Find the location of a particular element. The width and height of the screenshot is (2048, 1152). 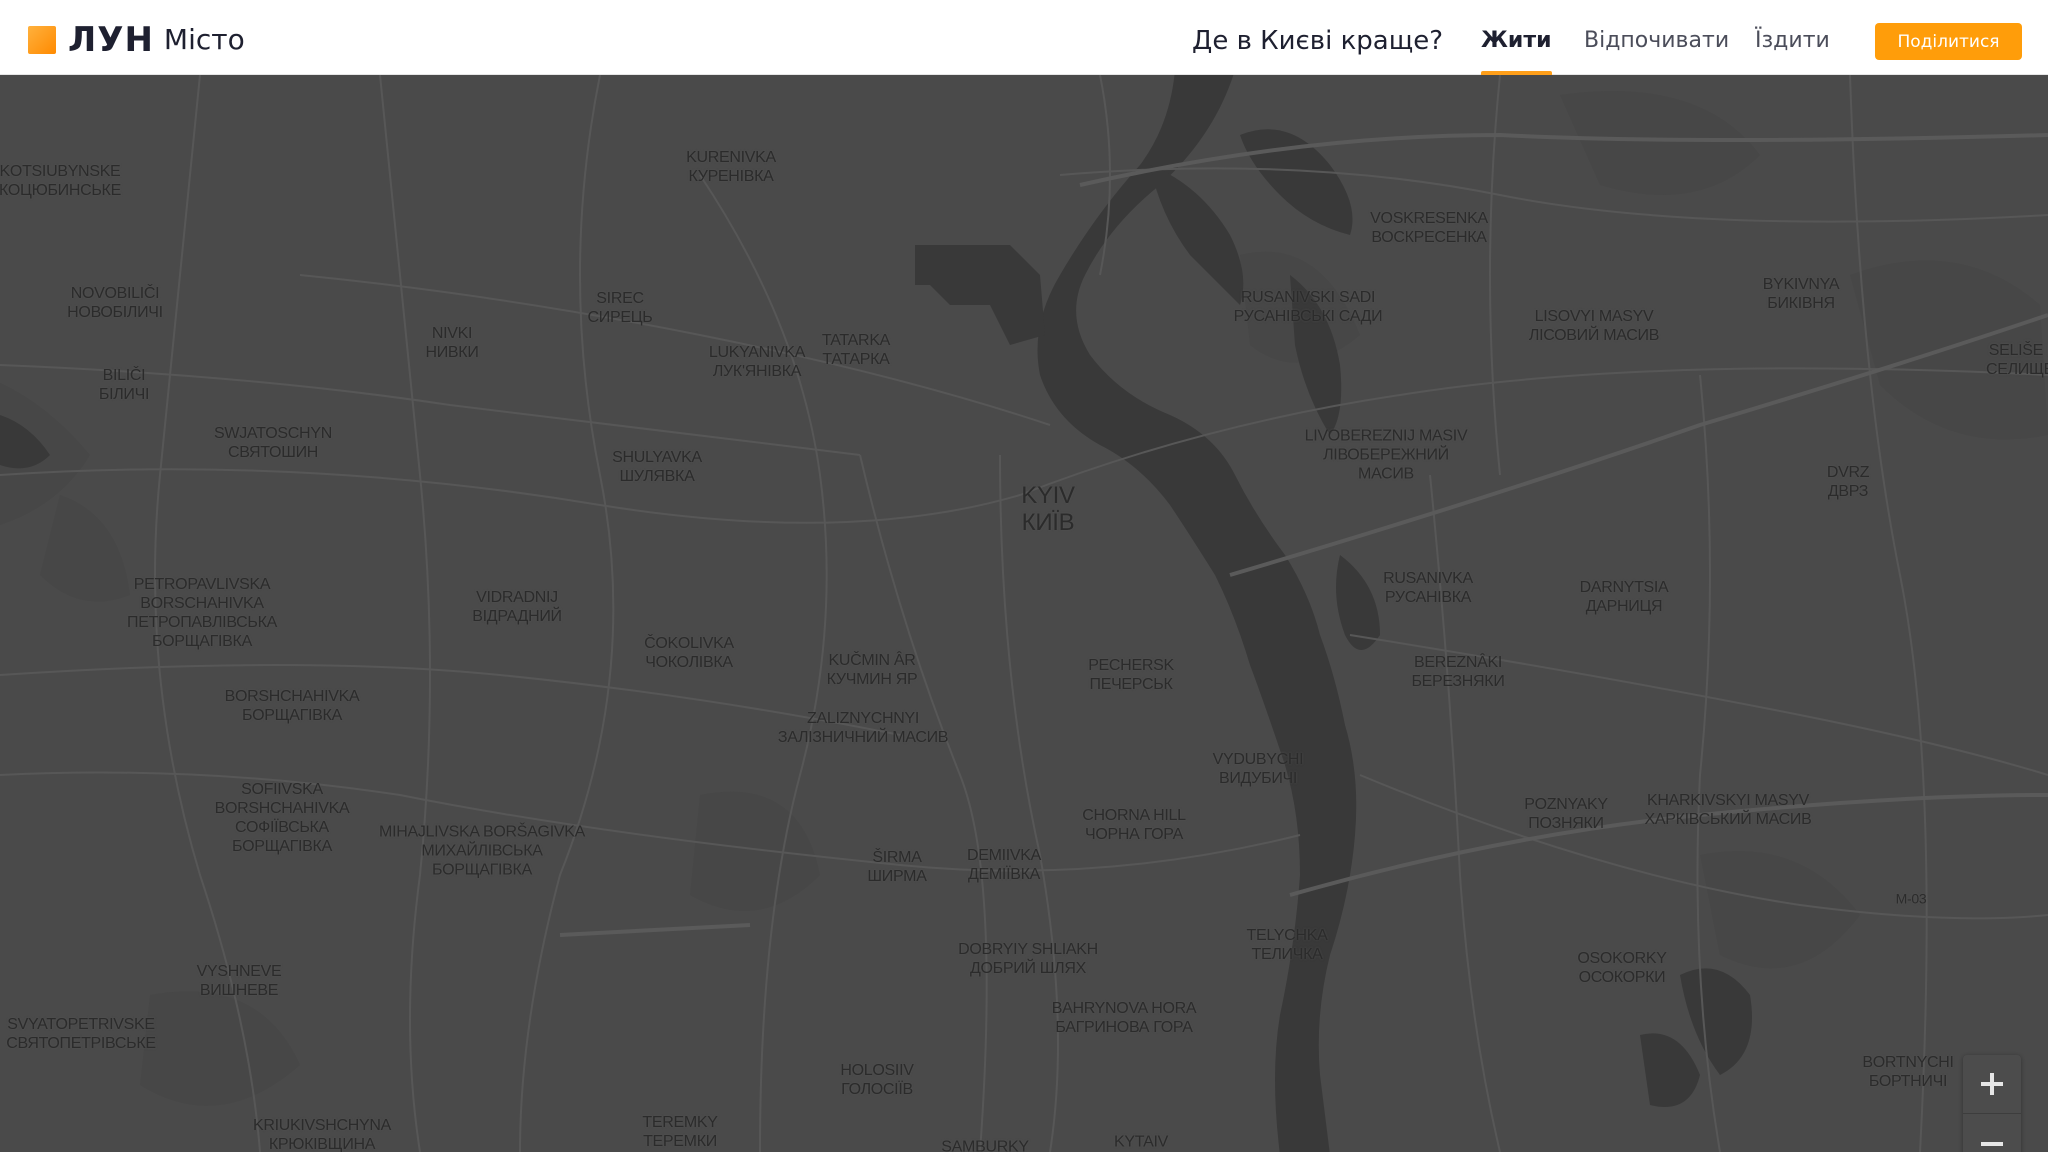

district-label: RUSANIVKA РУСАНІВКА is located at coordinates (1428, 588).